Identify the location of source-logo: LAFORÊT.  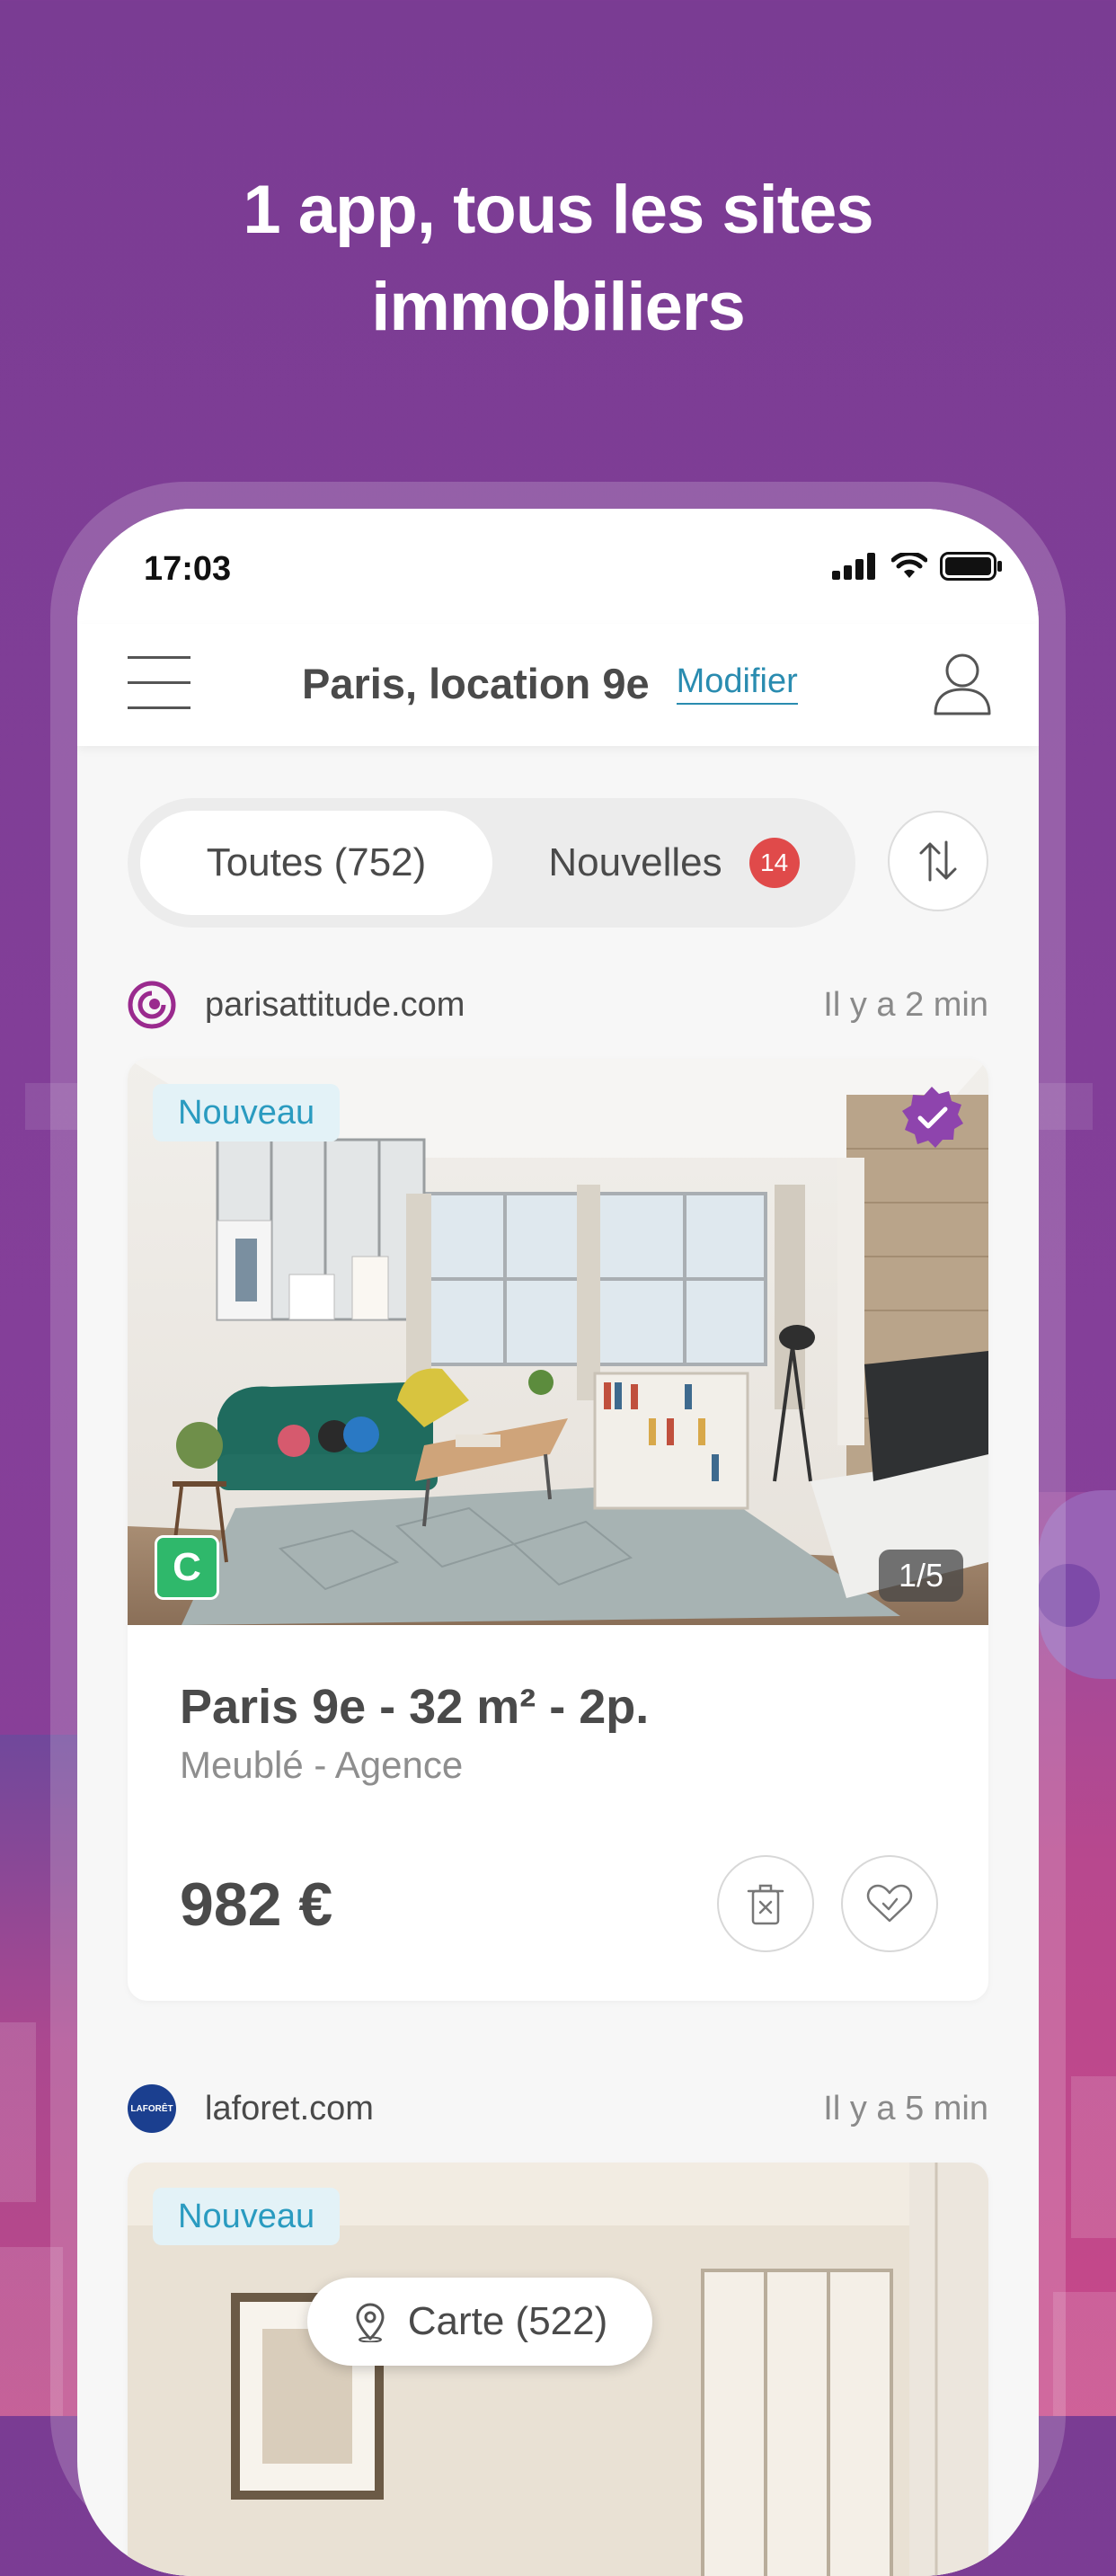
(152, 2108).